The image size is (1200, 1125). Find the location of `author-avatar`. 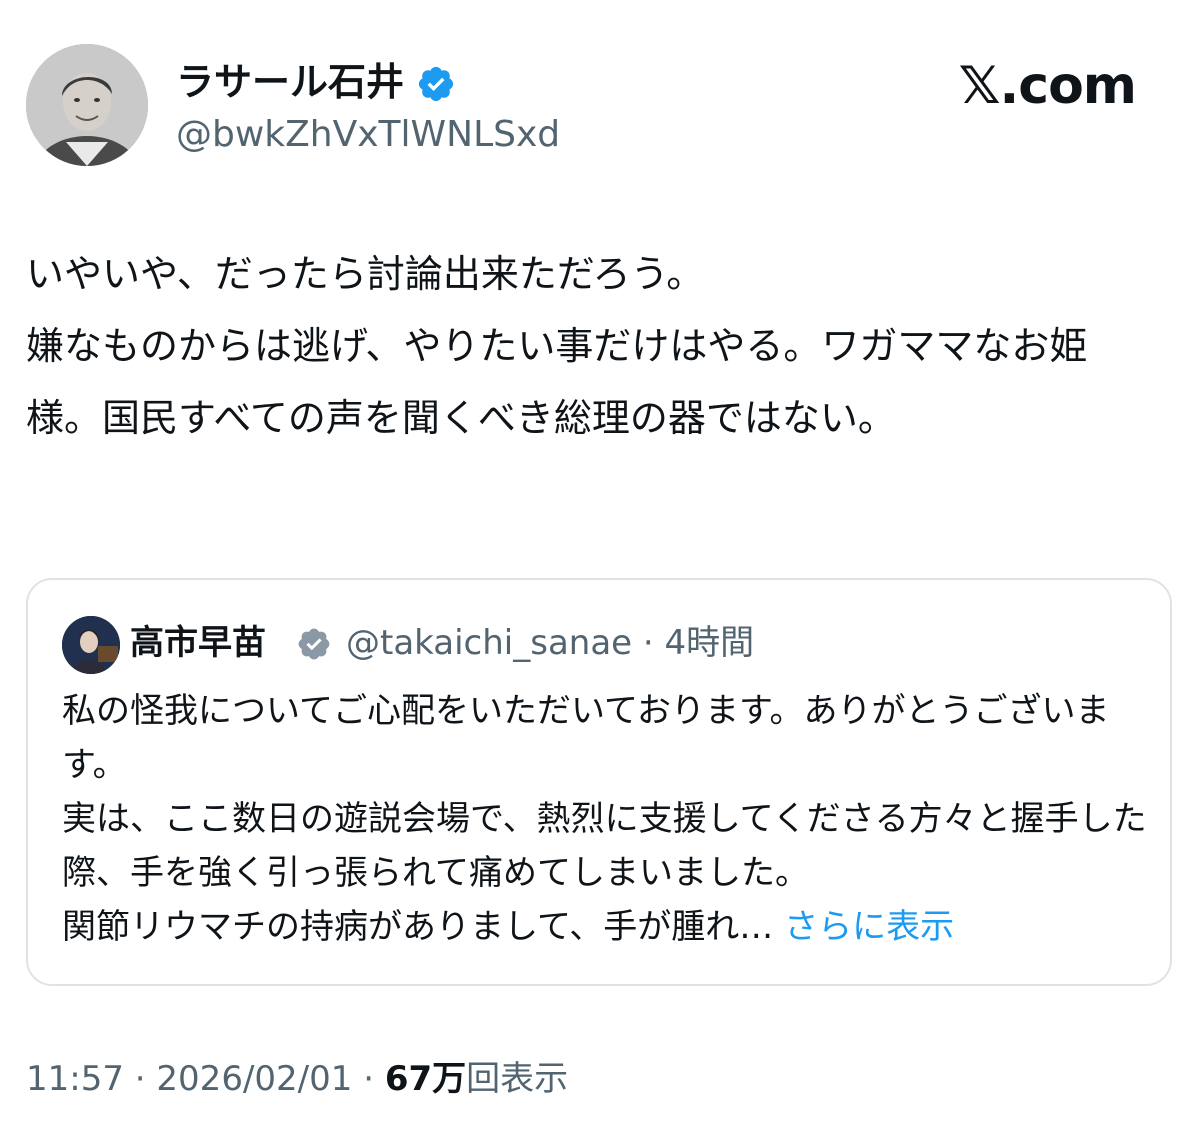

author-avatar is located at coordinates (87, 105).